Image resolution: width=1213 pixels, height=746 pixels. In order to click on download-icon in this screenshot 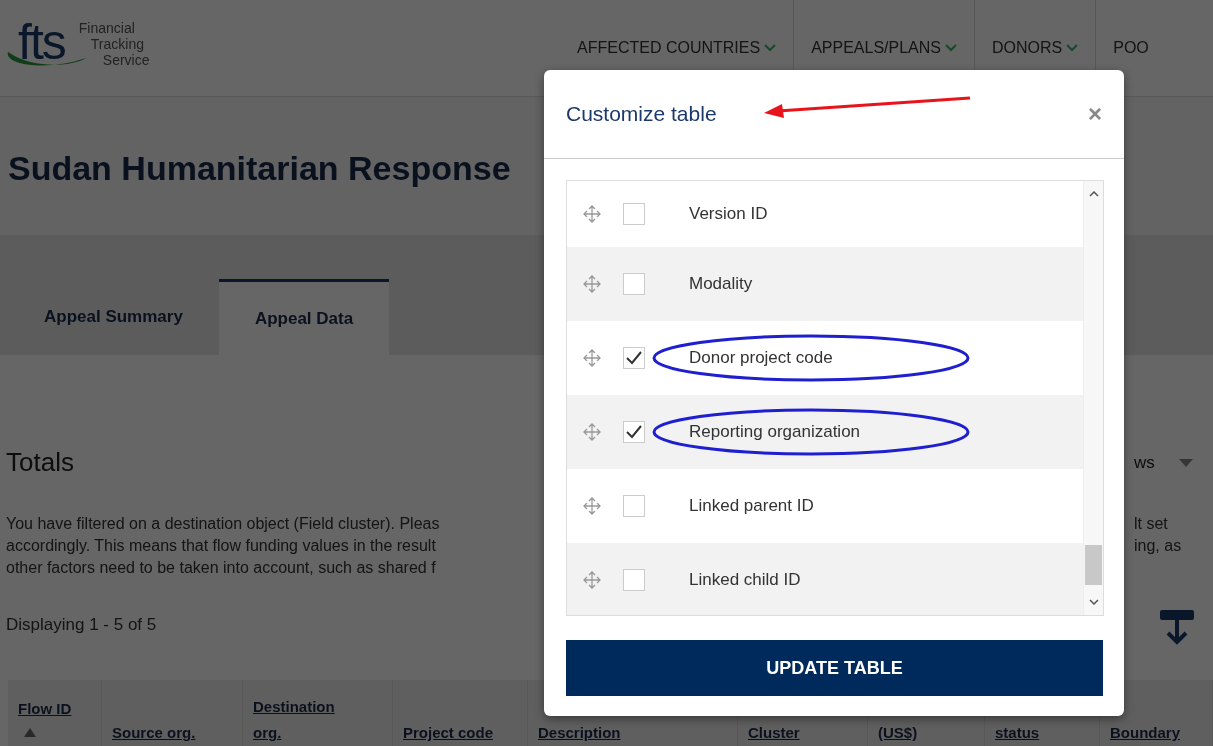, I will do `click(1177, 627)`.